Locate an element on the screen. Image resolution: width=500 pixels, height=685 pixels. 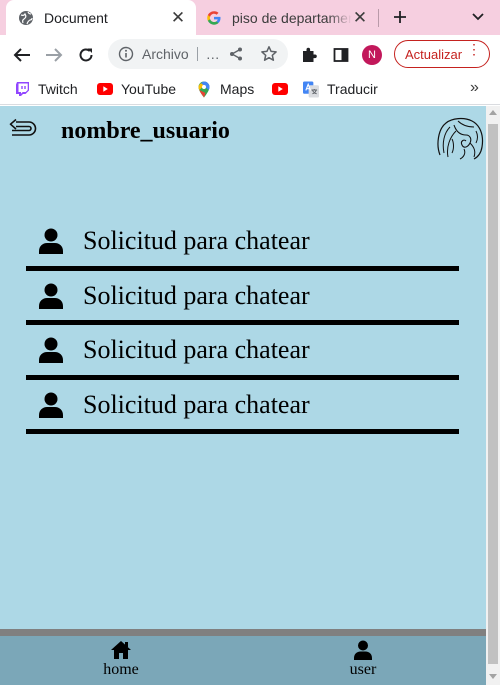
bookmark-label: YouTube is located at coordinates (149, 89).